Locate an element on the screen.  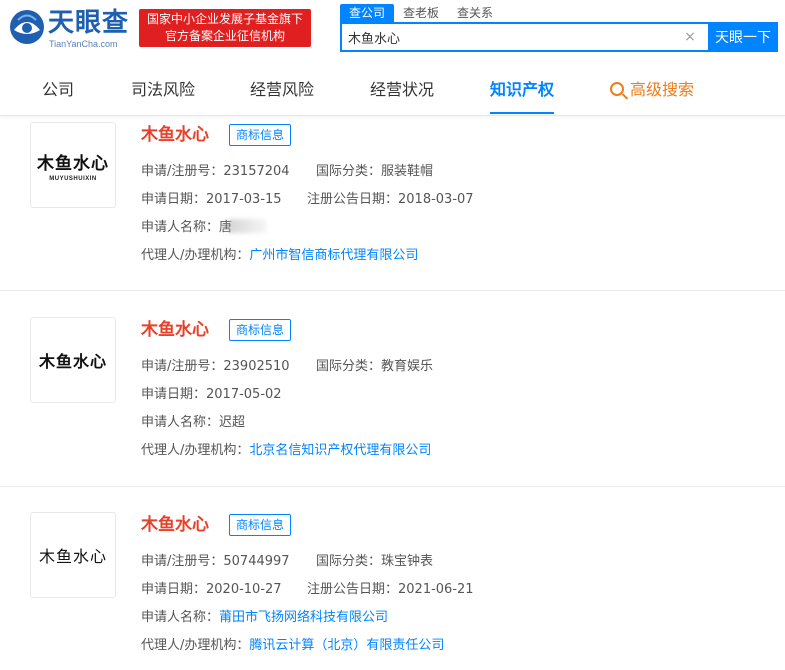
intl-class-value: 教育娱乐 is located at coordinates (407, 366).